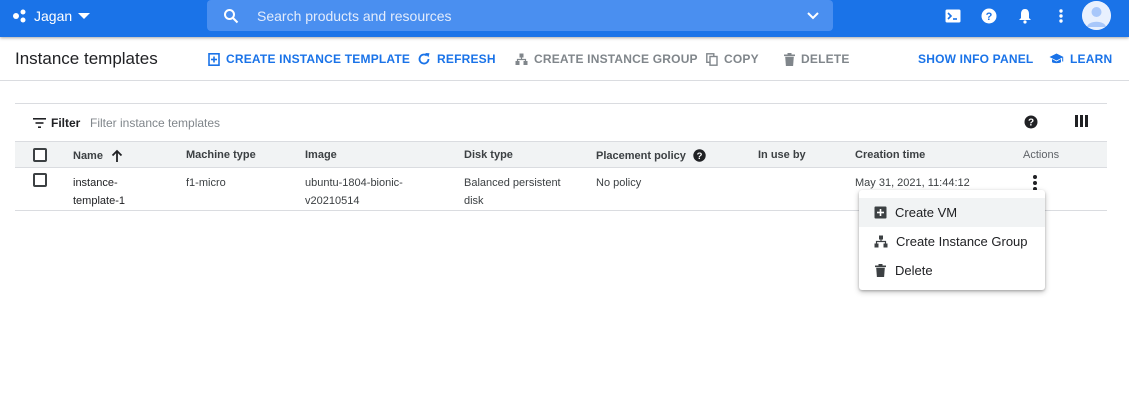 This screenshot has height=410, width=1129. Describe the element at coordinates (99, 192) in the screenshot. I see `instance-template-name-link: instance- template-1` at that location.